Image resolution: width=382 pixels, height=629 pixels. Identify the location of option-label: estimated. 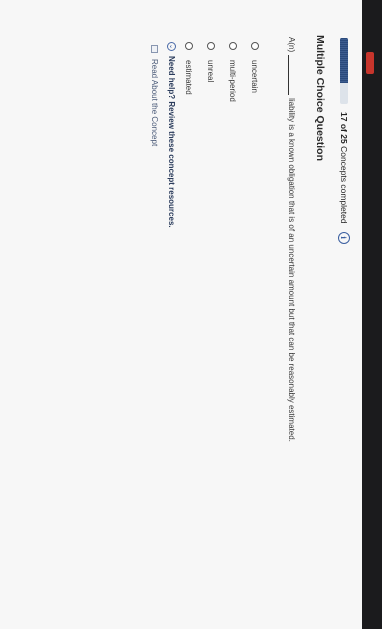
(189, 77).